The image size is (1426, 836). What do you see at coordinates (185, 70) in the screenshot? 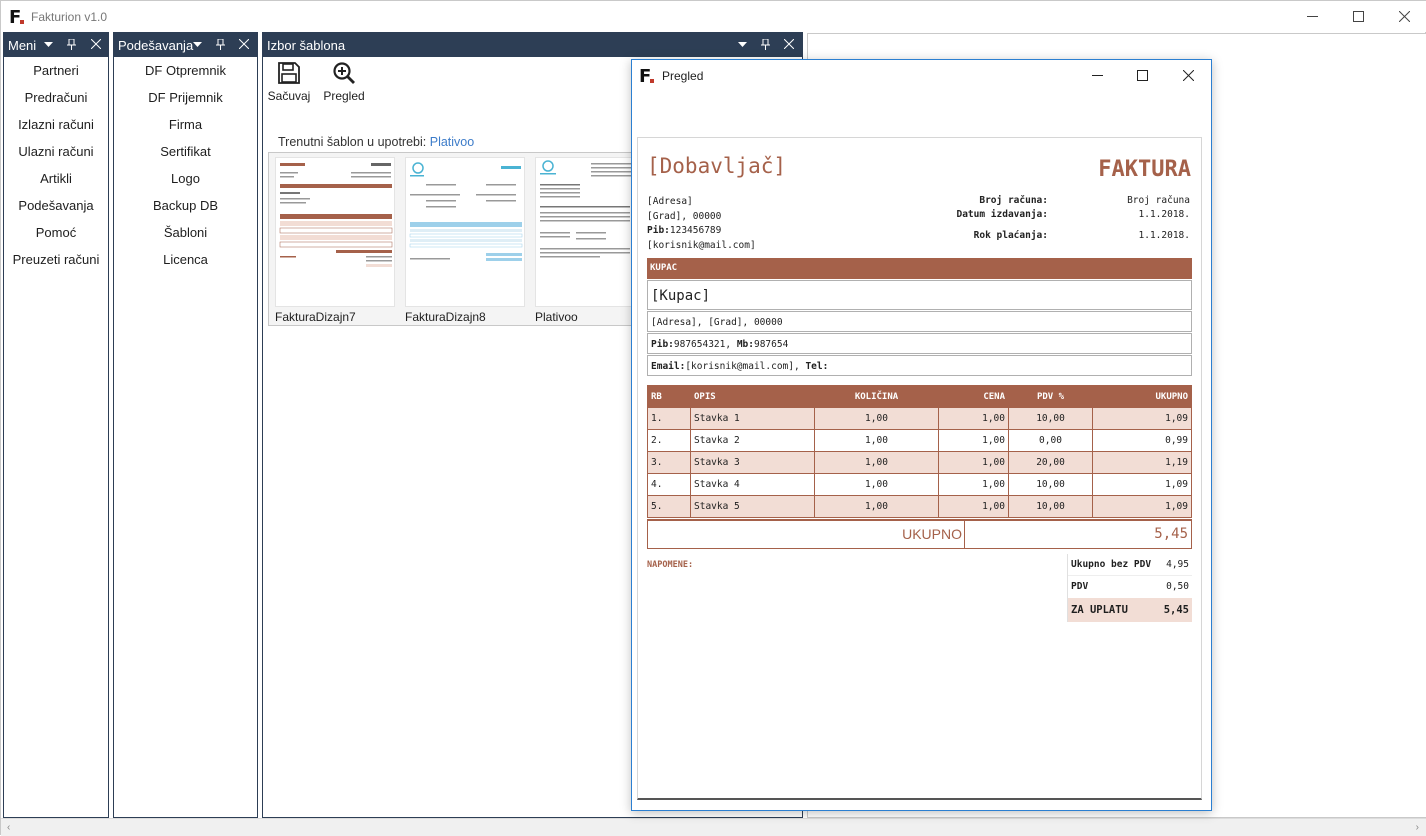
I see `settings-item-df-otpremnik: DF Otpremnik` at bounding box center [185, 70].